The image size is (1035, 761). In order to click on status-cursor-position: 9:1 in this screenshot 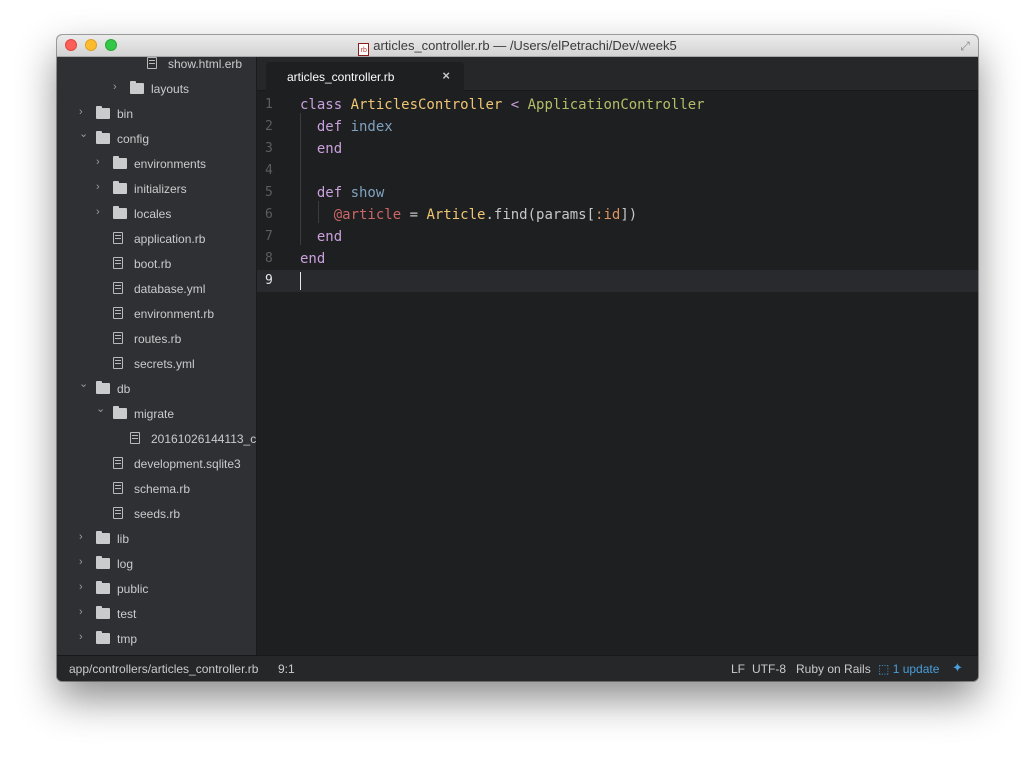, I will do `click(286, 669)`.